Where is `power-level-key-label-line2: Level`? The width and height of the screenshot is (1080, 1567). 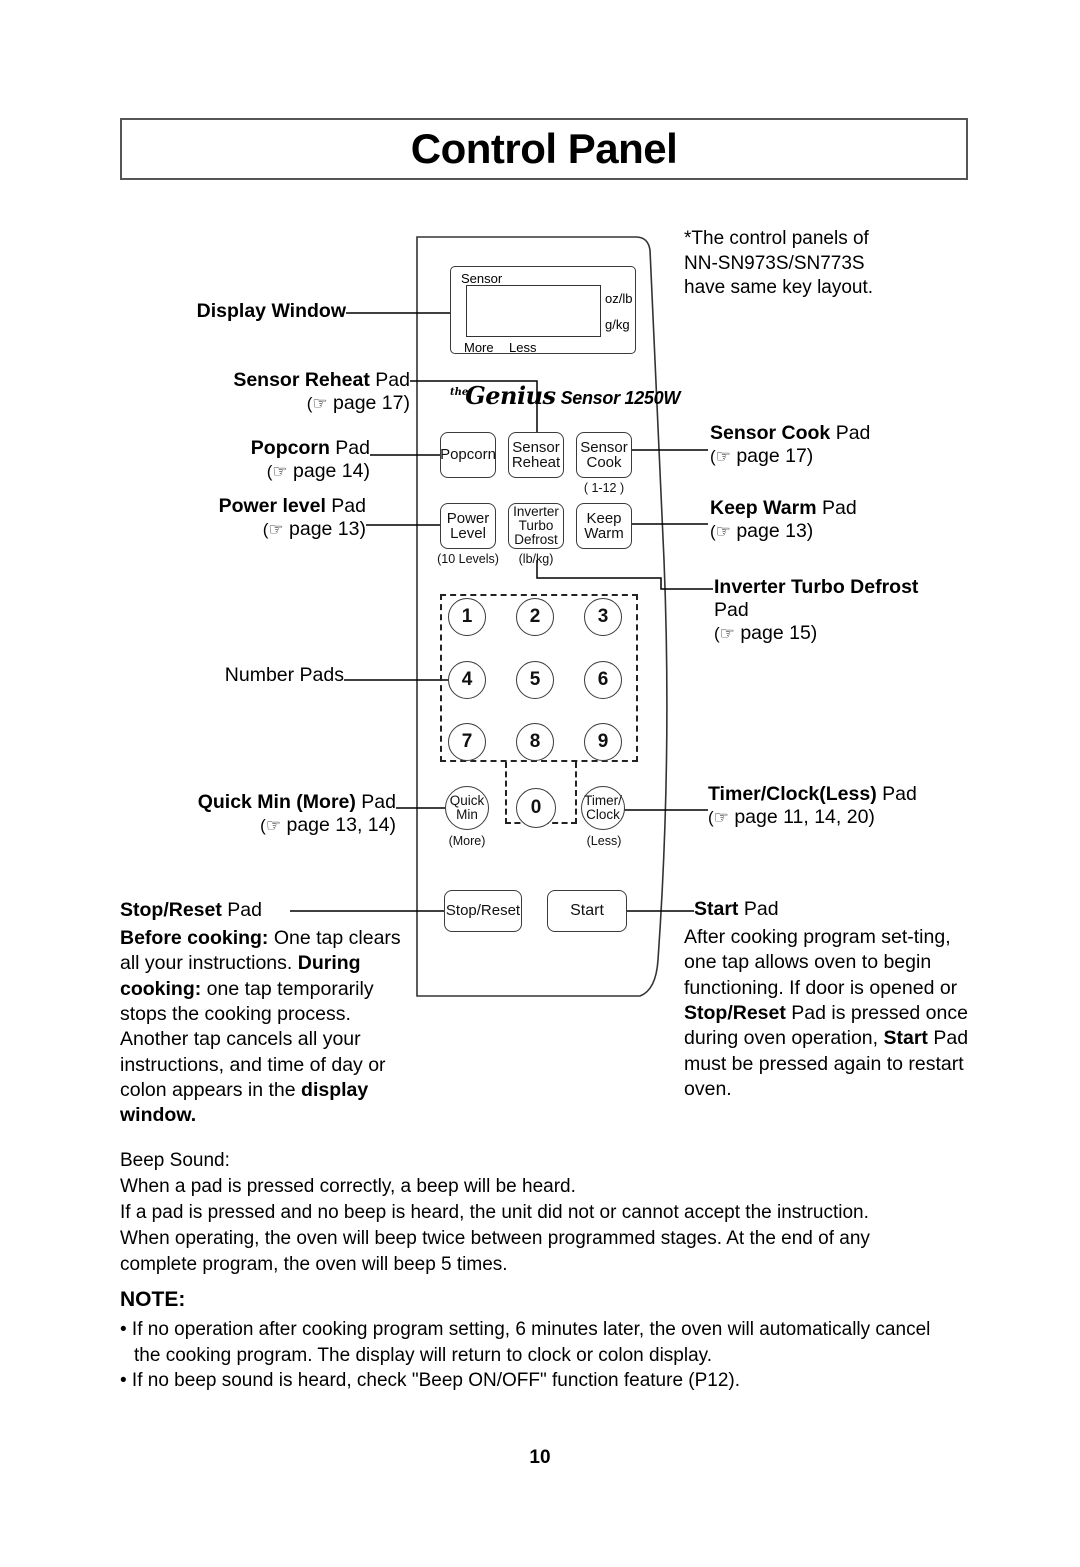
power-level-key-label-line2: Level is located at coordinates (468, 533).